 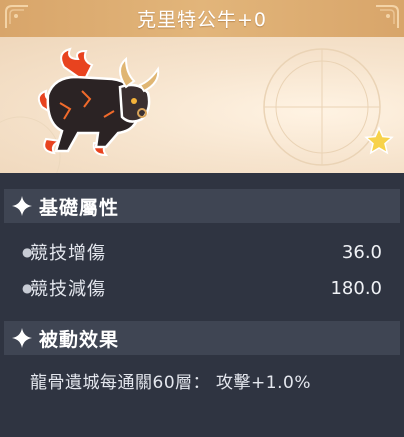 What do you see at coordinates (170, 383) in the screenshot?
I see `passive-effect-text: 龍骨遺城每通關60層： 攻擊+1.0%` at bounding box center [170, 383].